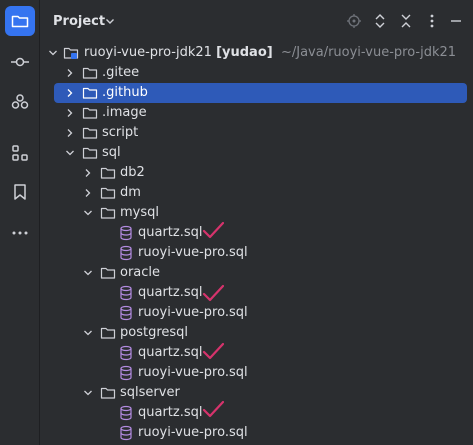  What do you see at coordinates (154, 332) in the screenshot?
I see `tree-item-label: postgresql` at bounding box center [154, 332].